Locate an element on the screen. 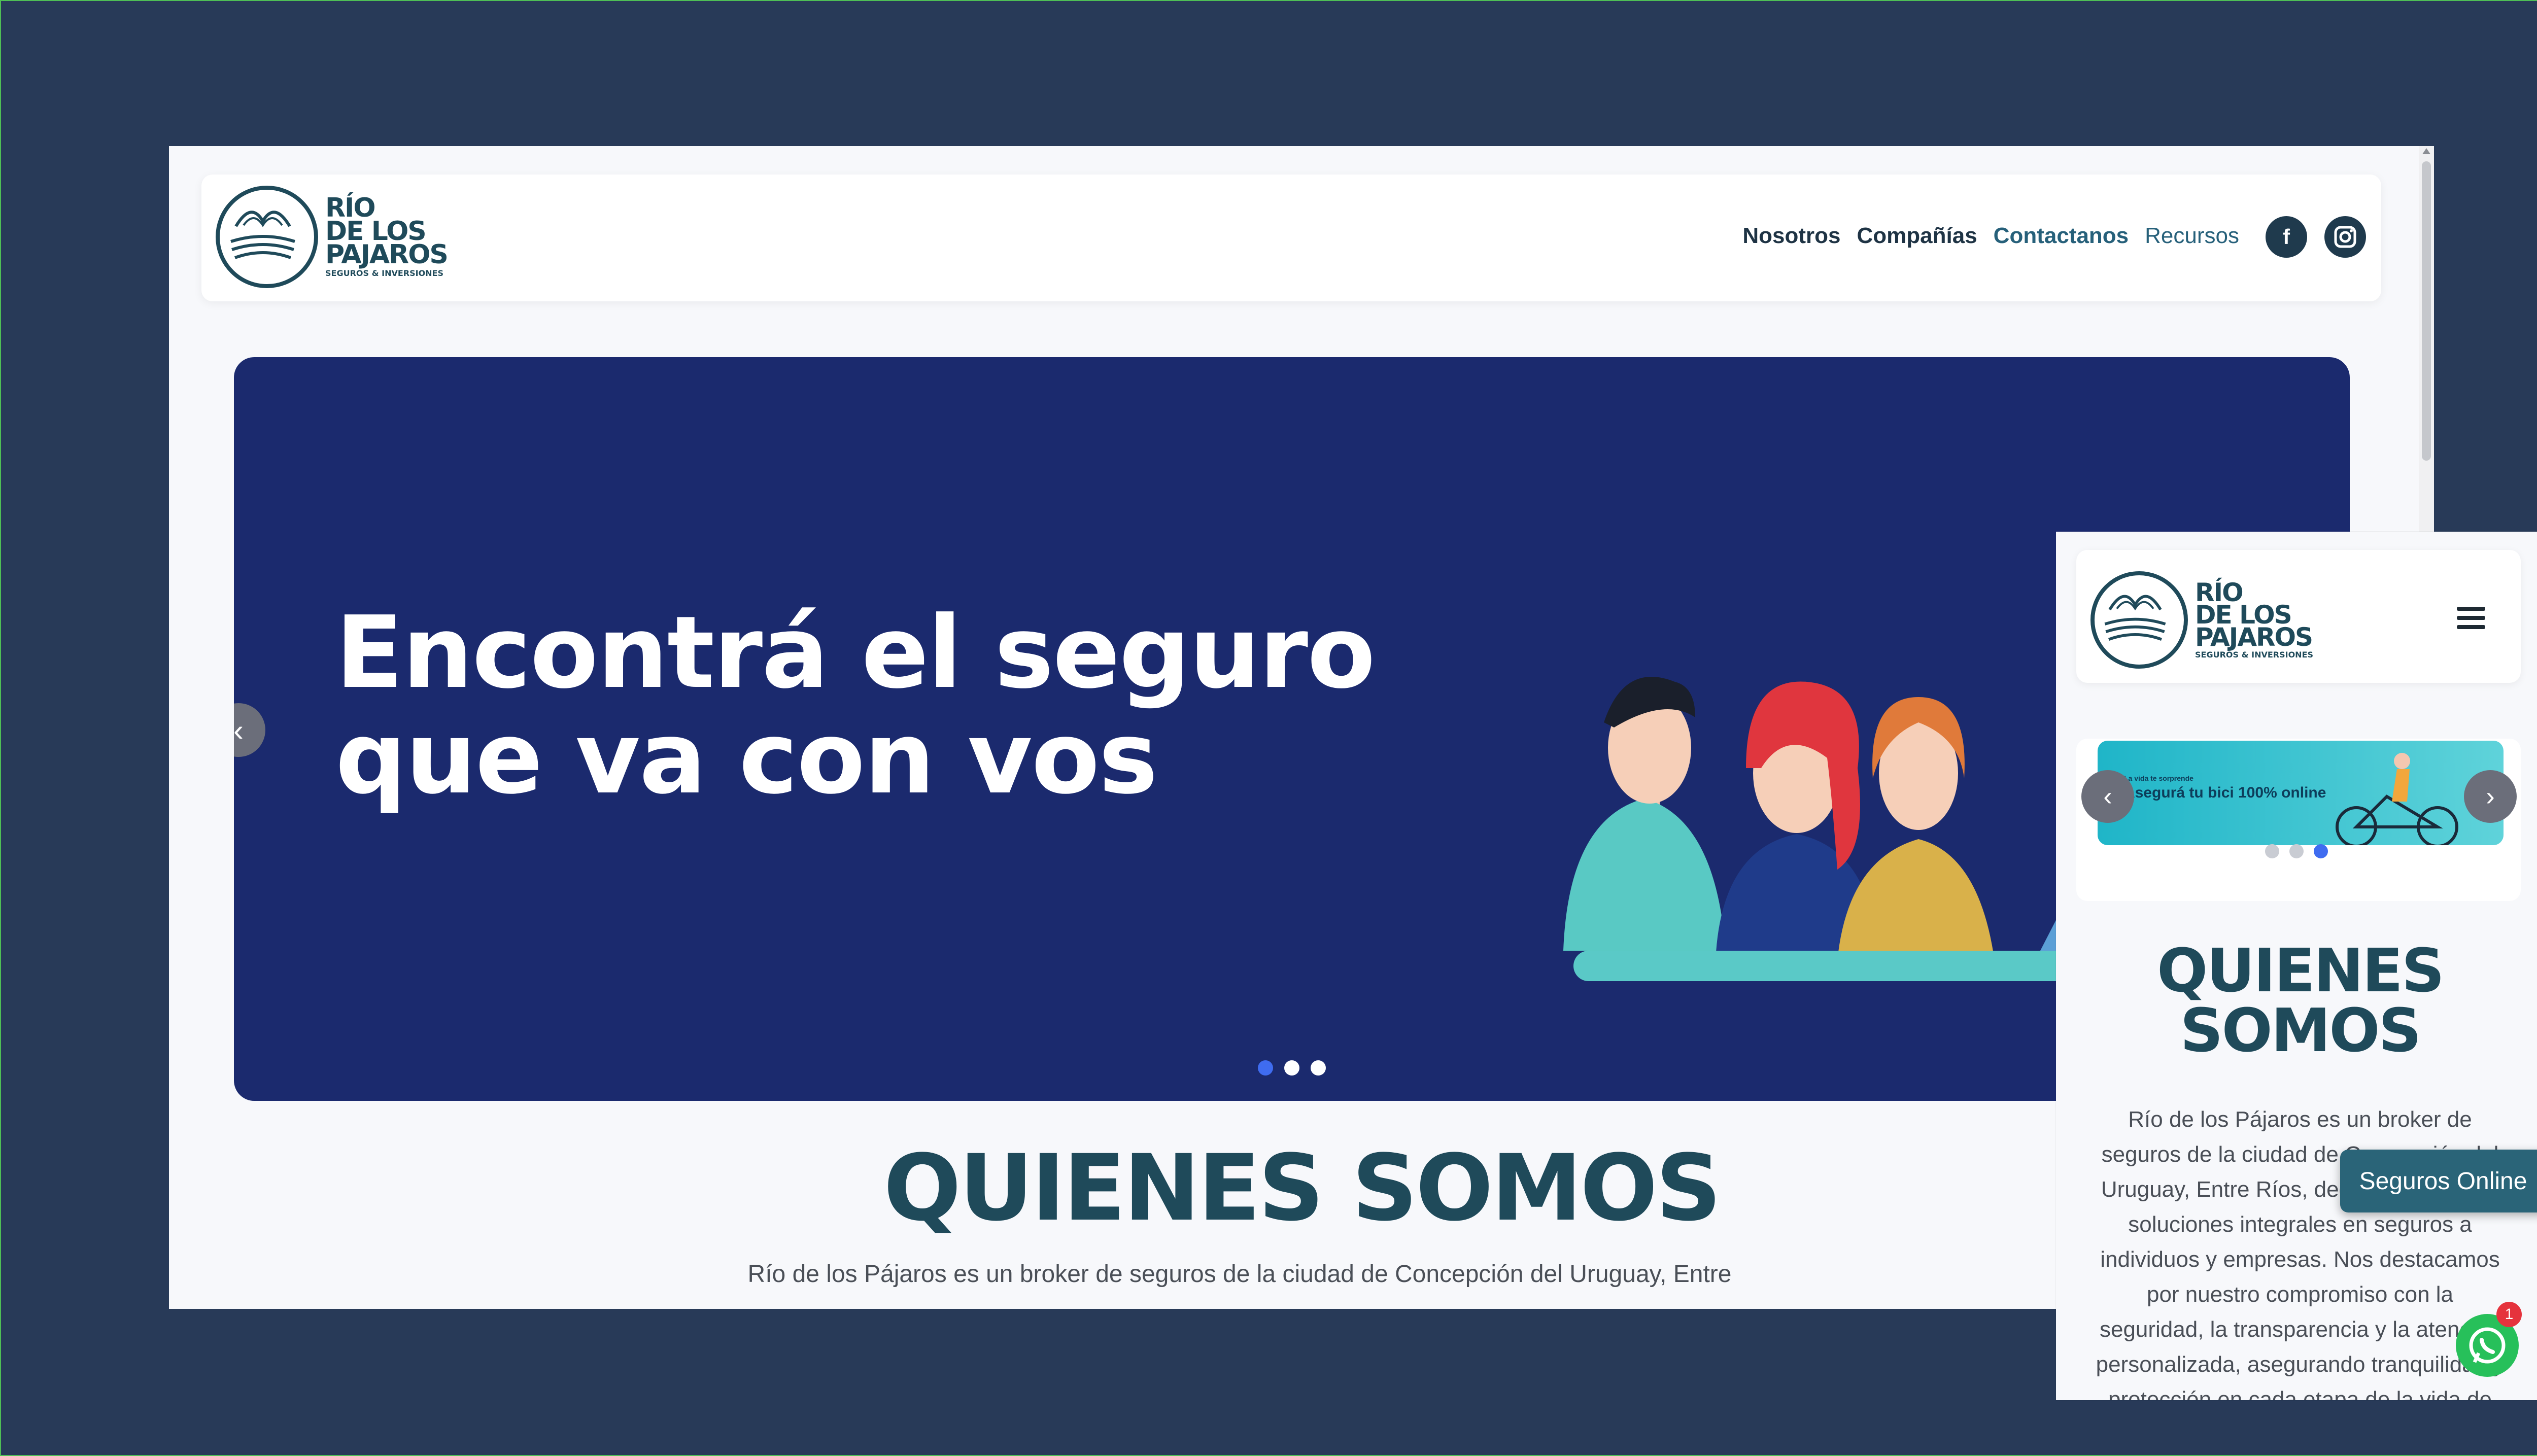 This screenshot has height=1456, width=2537. mobile-about-title-line-1: QUIENES is located at coordinates (2301, 971).